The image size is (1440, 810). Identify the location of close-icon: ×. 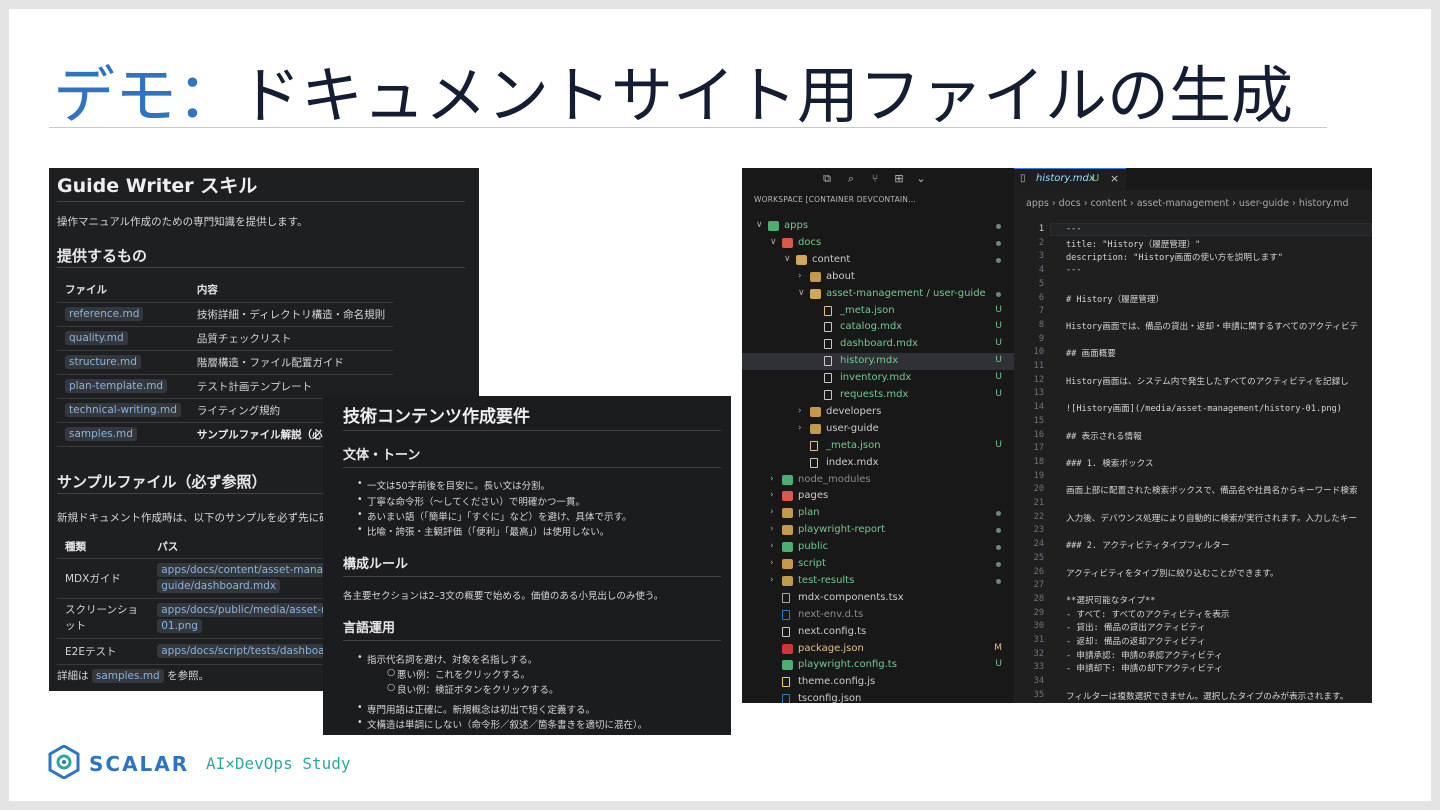
(1114, 178).